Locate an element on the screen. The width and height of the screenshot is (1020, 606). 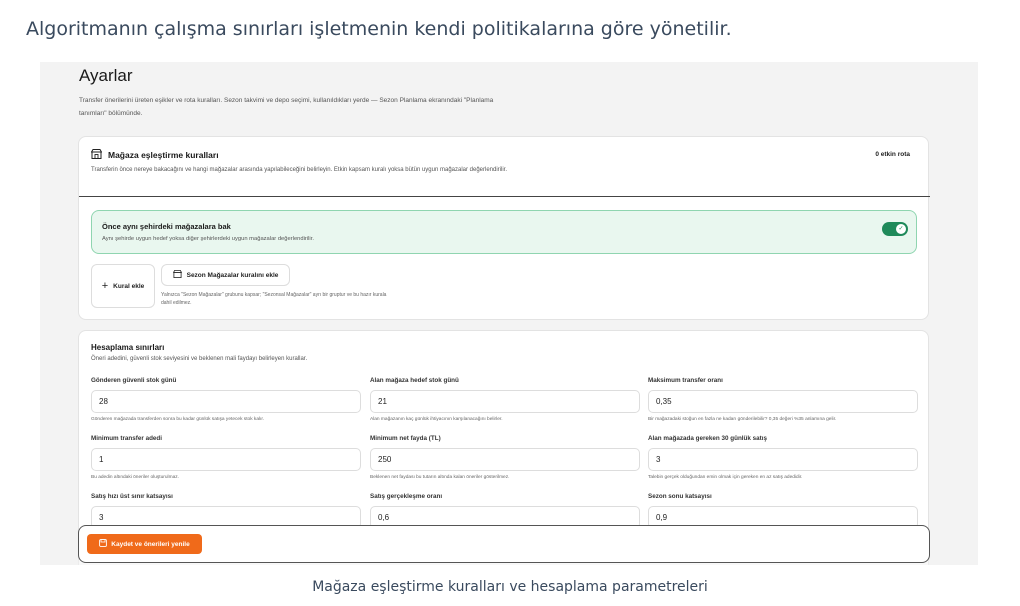
add-season-rule-button: Sezon Mağazalar kuralını ekle is located at coordinates (225, 275).